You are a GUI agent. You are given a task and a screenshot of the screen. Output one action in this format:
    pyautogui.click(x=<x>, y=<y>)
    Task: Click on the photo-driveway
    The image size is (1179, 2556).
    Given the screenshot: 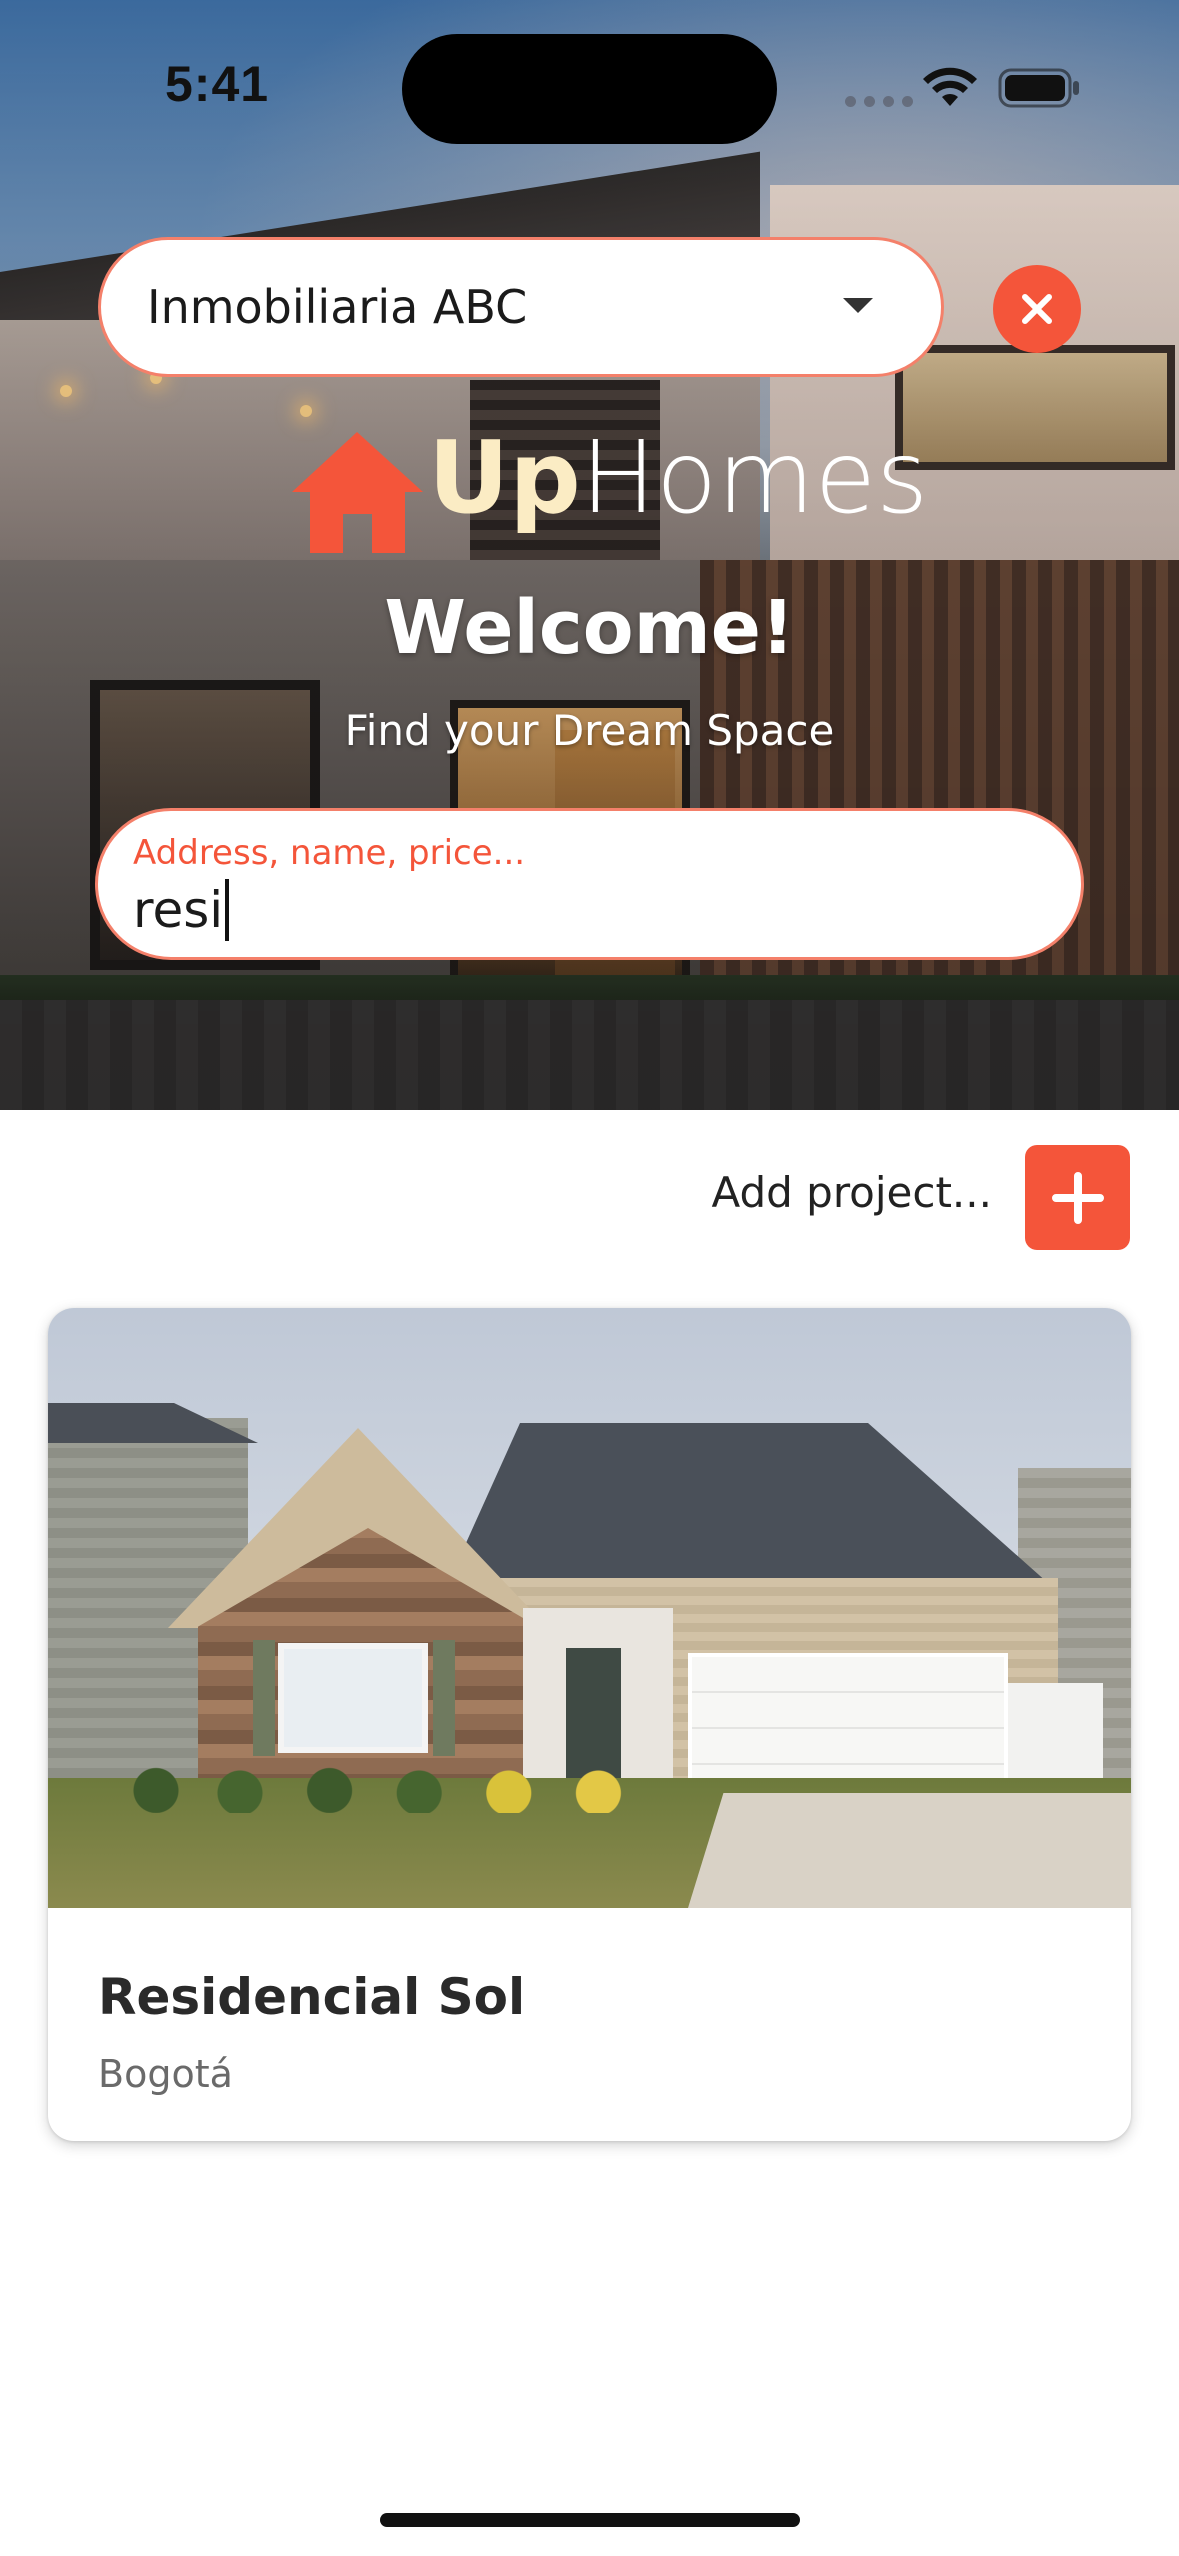 What is the action you would take?
    pyautogui.click(x=909, y=1850)
    